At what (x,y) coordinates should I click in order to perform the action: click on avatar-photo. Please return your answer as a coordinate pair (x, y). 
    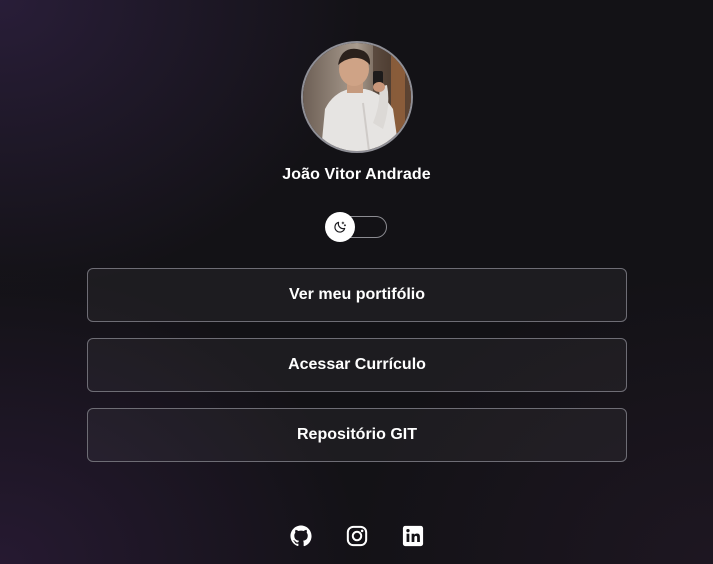
    Looking at the image, I should click on (357, 97).